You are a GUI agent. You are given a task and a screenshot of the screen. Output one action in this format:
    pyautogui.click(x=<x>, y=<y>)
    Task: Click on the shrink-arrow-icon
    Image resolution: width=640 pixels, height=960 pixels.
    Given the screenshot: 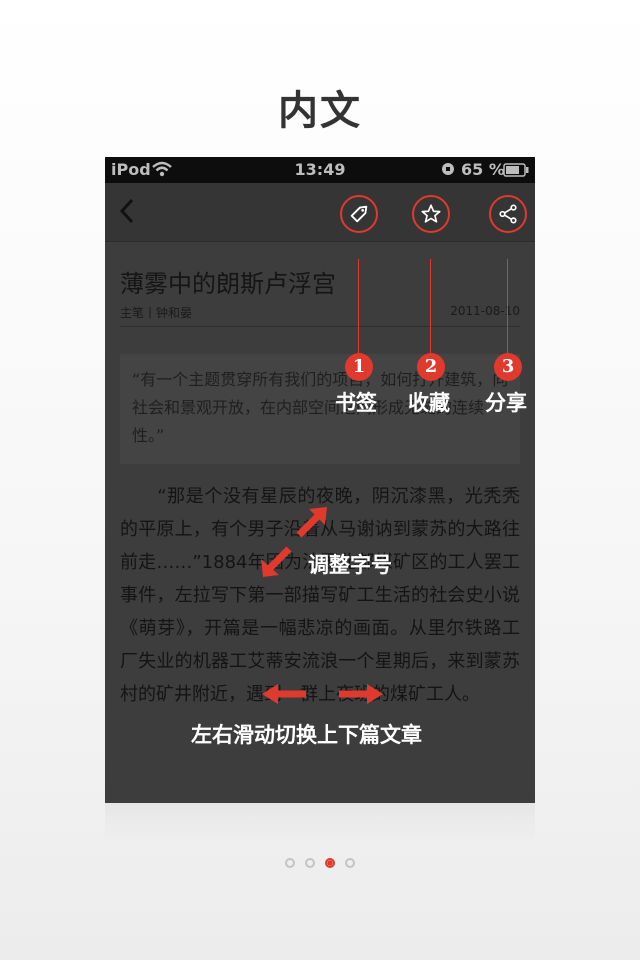 What is the action you would take?
    pyautogui.click(x=276, y=561)
    